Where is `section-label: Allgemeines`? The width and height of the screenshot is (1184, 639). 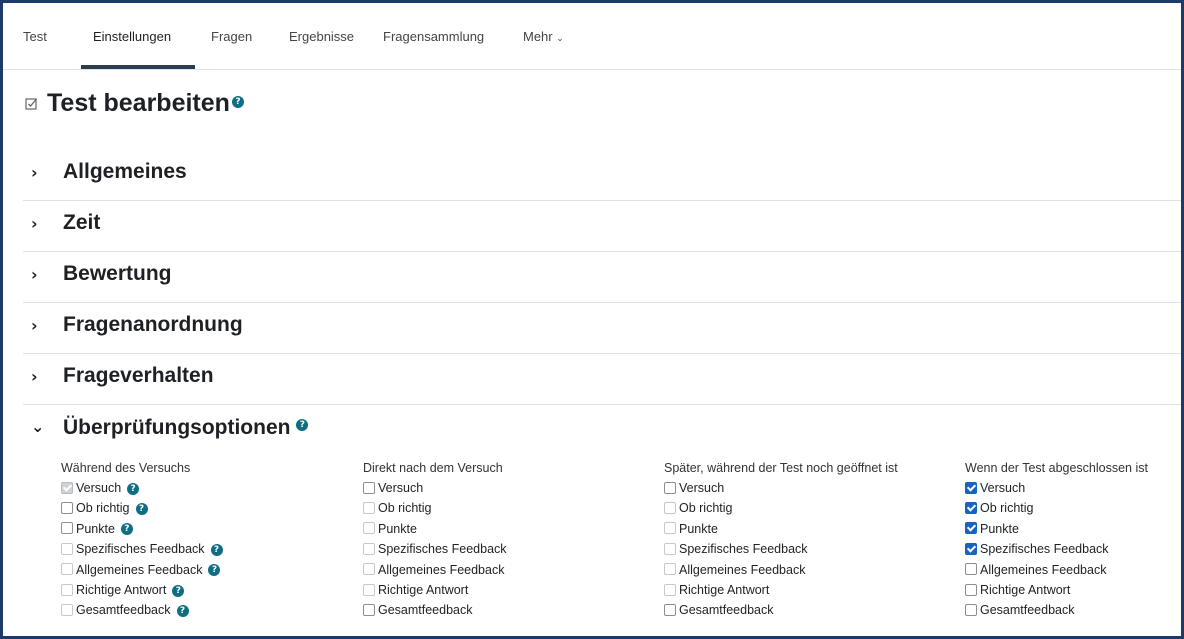
section-label: Allgemeines is located at coordinates (125, 171).